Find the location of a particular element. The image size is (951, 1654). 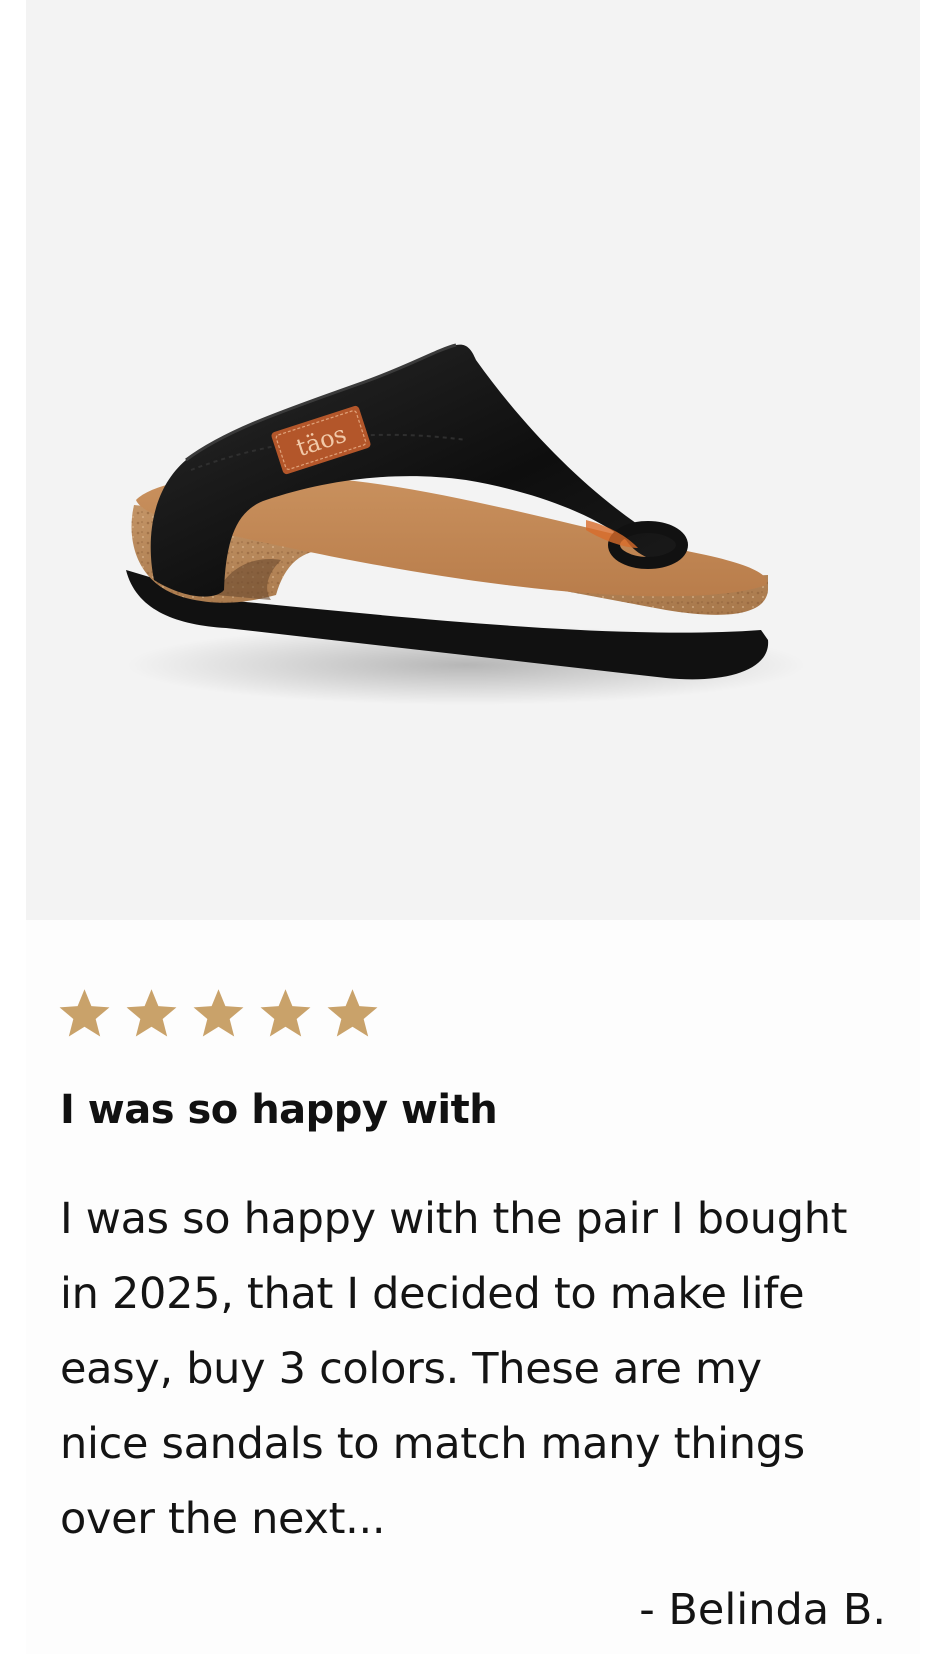

star-rating is located at coordinates (218, 1015).